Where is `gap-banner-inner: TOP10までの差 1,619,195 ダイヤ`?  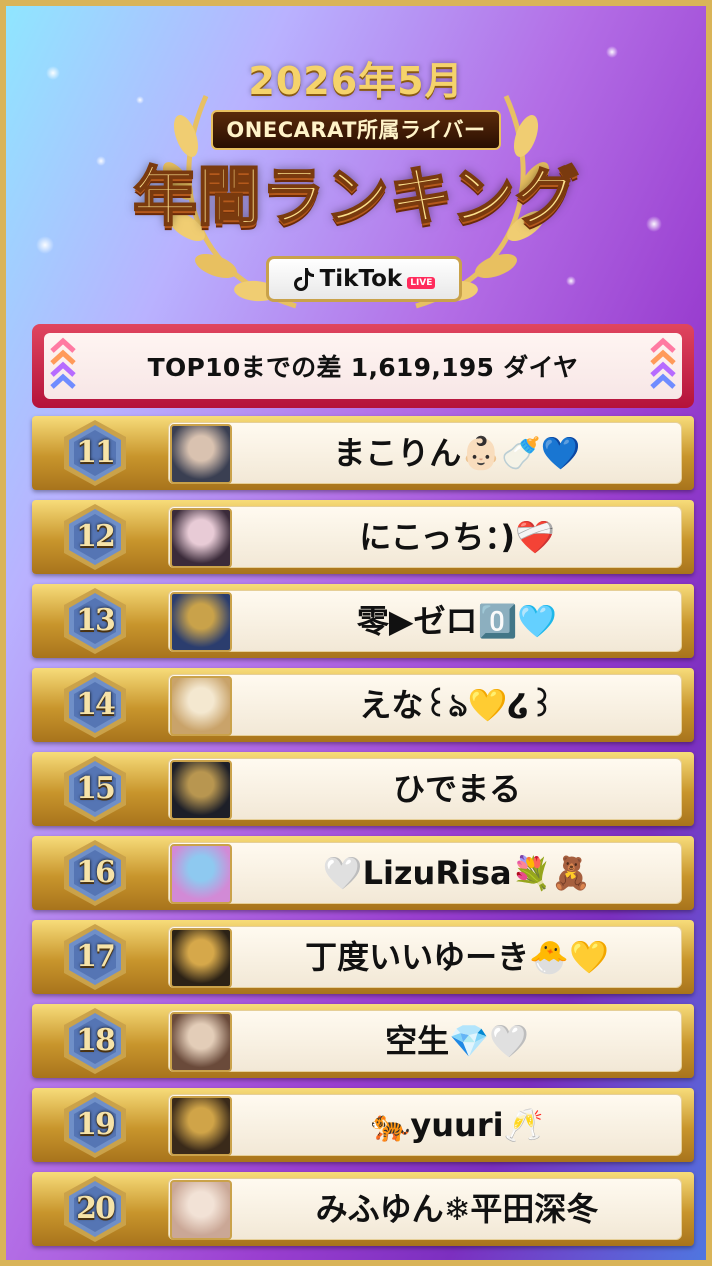 gap-banner-inner: TOP10までの差 1,619,195 ダイヤ is located at coordinates (363, 366).